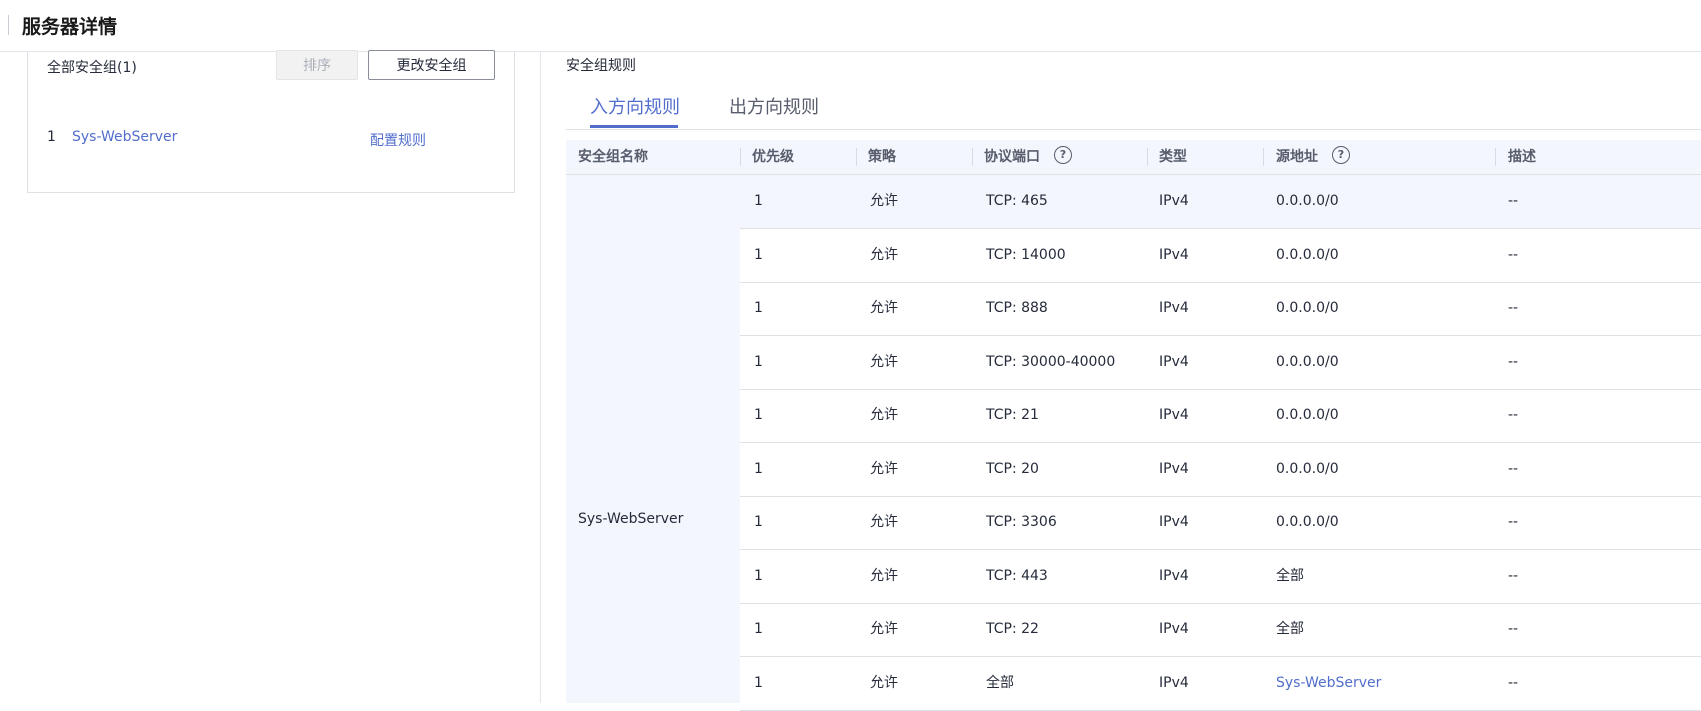 Image resolution: width=1701 pixels, height=711 pixels. I want to click on table-row: 1 允许 TCP: 20 IPv4 0.0.0.0/0 --, so click(1220, 470).